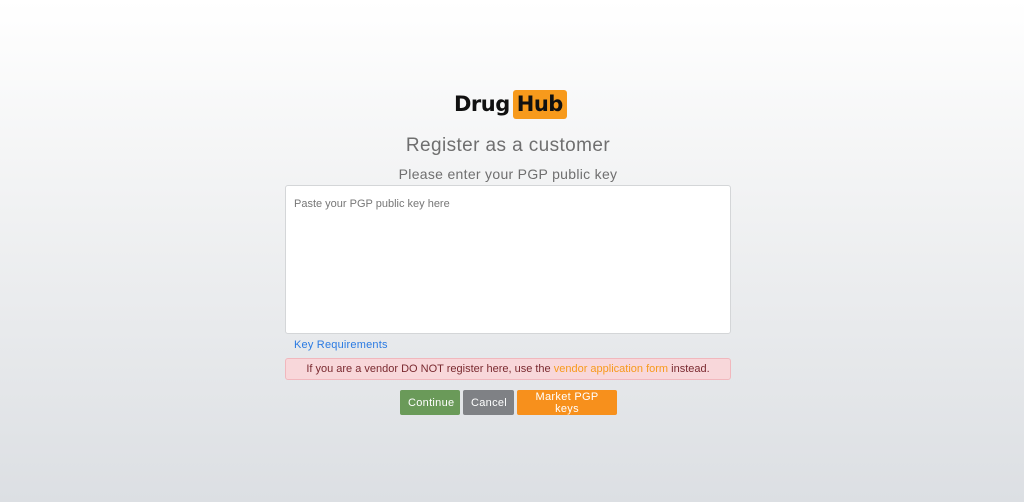 Image resolution: width=1024 pixels, height=502 pixels. I want to click on market-pgp-keys-button: Market PGP keys, so click(567, 402).